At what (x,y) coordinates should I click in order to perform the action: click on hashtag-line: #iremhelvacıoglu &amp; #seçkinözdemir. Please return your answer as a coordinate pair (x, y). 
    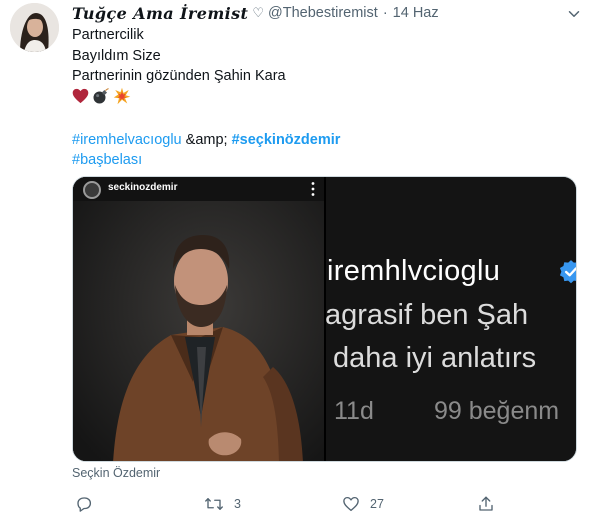
    Looking at the image, I should click on (324, 140).